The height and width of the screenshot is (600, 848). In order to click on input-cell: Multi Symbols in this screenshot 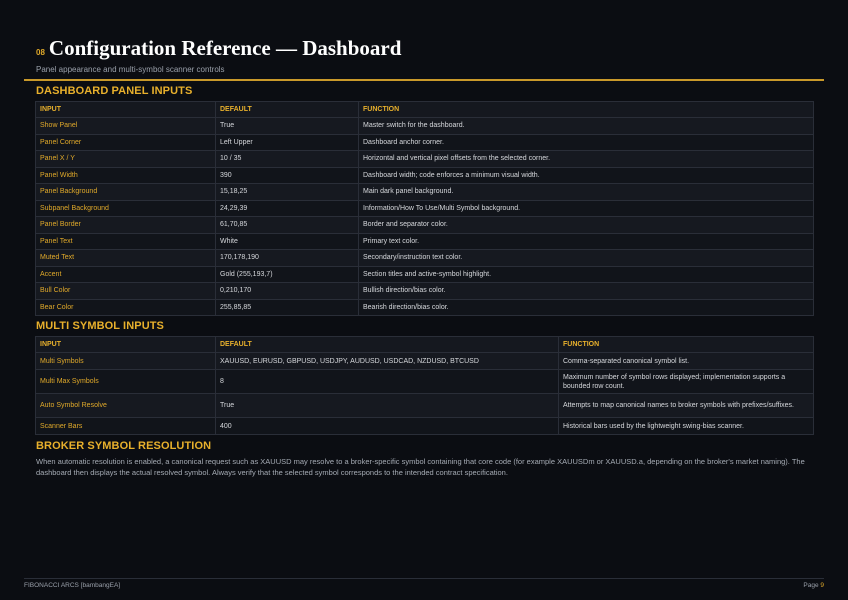, I will do `click(125, 361)`.